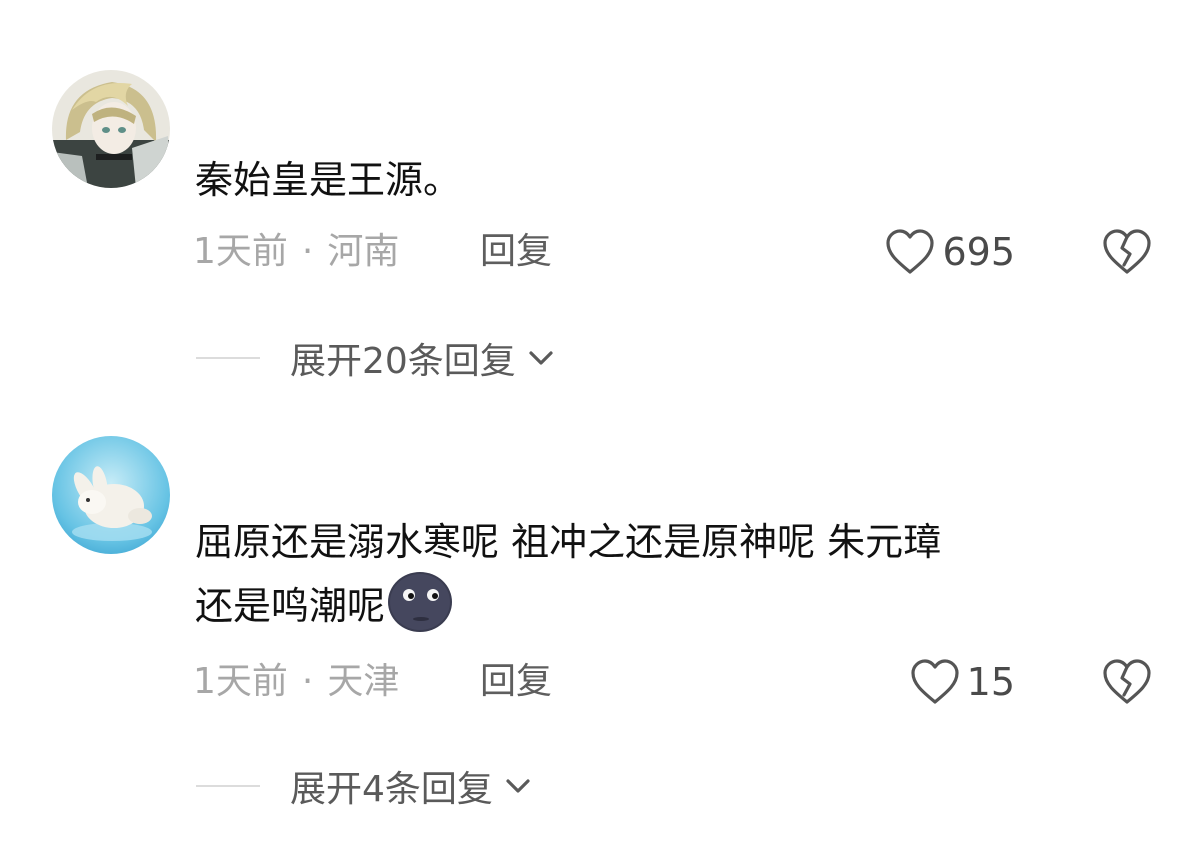  What do you see at coordinates (990, 682) in the screenshot?
I see `like-count: 15` at bounding box center [990, 682].